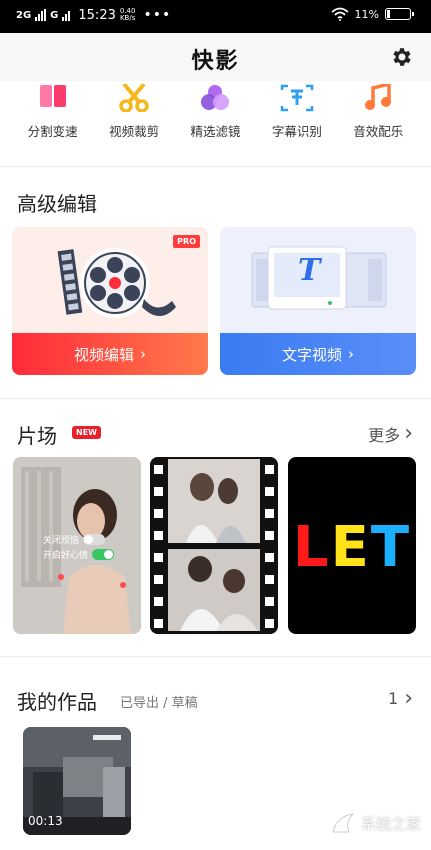 The width and height of the screenshot is (431, 850). What do you see at coordinates (134, 121) in the screenshot?
I see `tool-video-crop: 视频裁剪` at bounding box center [134, 121].